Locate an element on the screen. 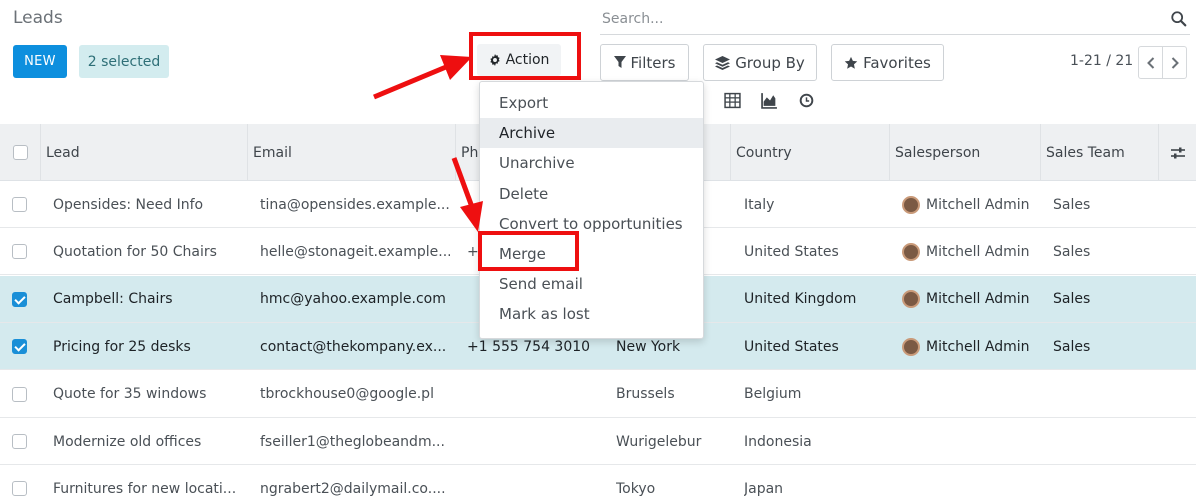  menu-item-delete: Delete is located at coordinates (591, 194).